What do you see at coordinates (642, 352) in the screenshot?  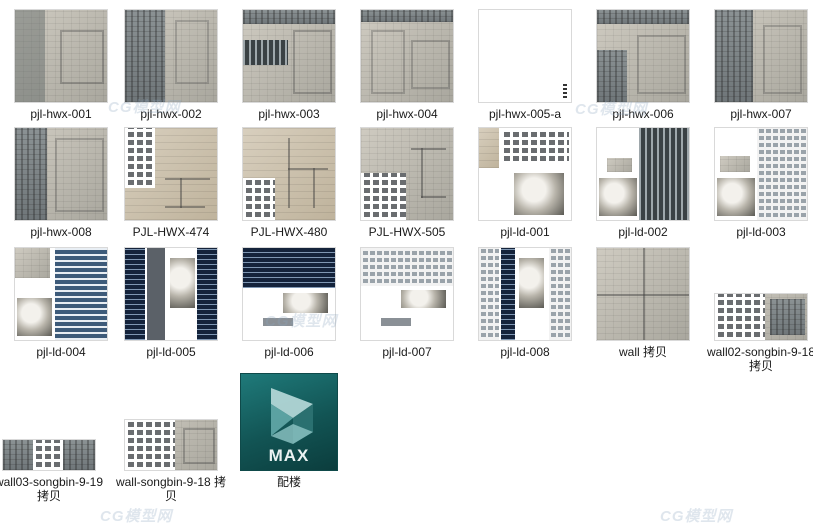 I see `file-name: wall 拷贝` at bounding box center [642, 352].